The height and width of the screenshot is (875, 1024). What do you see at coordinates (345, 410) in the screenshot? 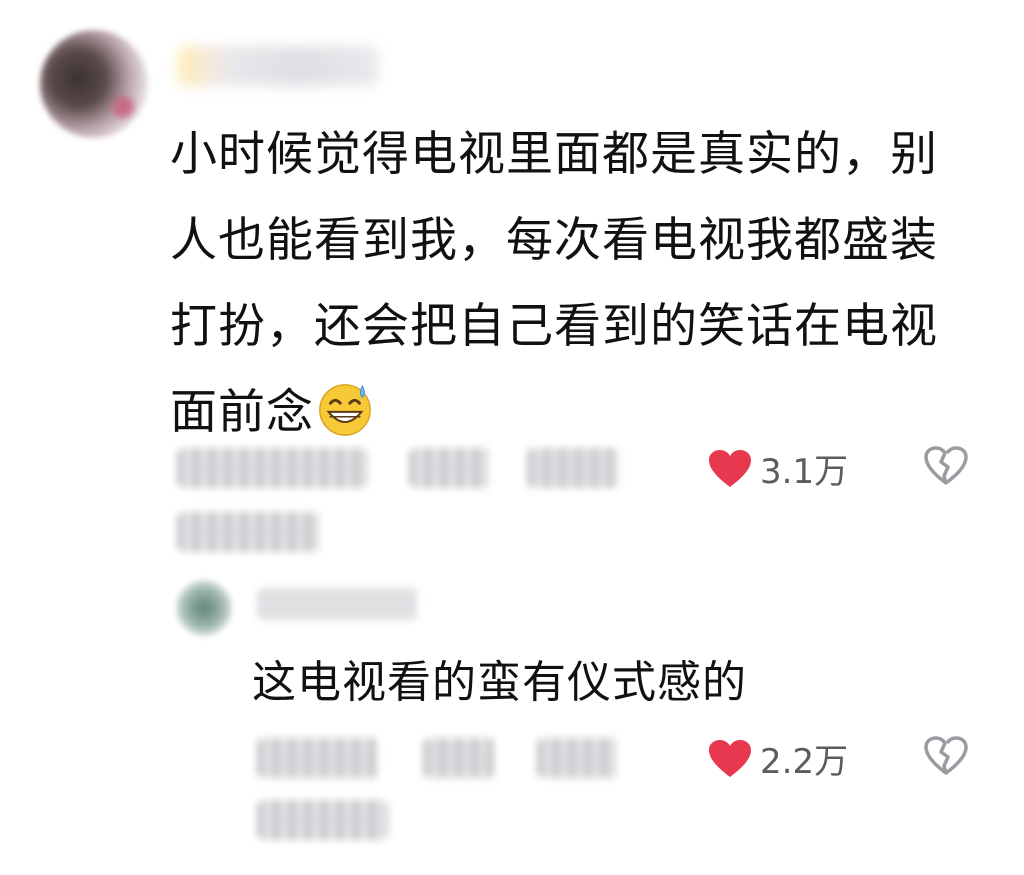
I see `grinning-sweat-emoji-icon` at bounding box center [345, 410].